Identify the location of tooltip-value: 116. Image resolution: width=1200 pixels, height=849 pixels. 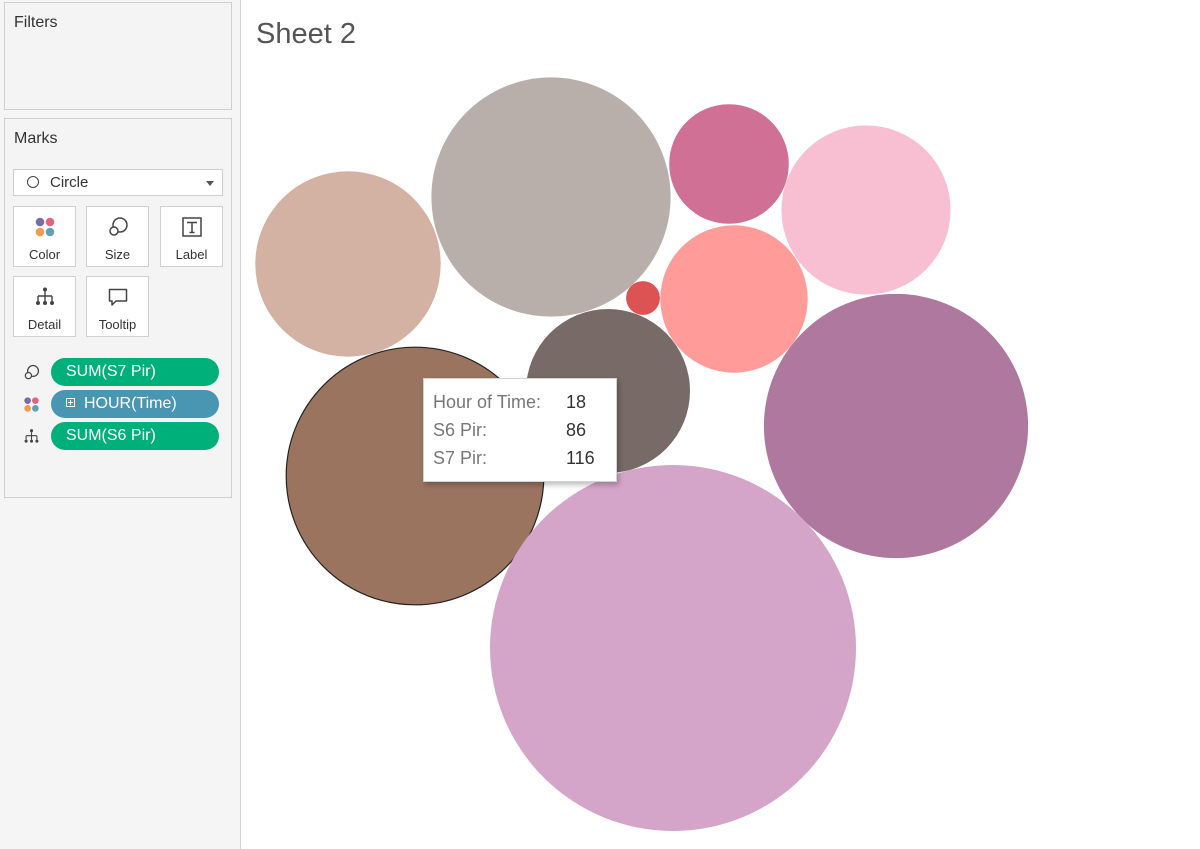
(580, 458).